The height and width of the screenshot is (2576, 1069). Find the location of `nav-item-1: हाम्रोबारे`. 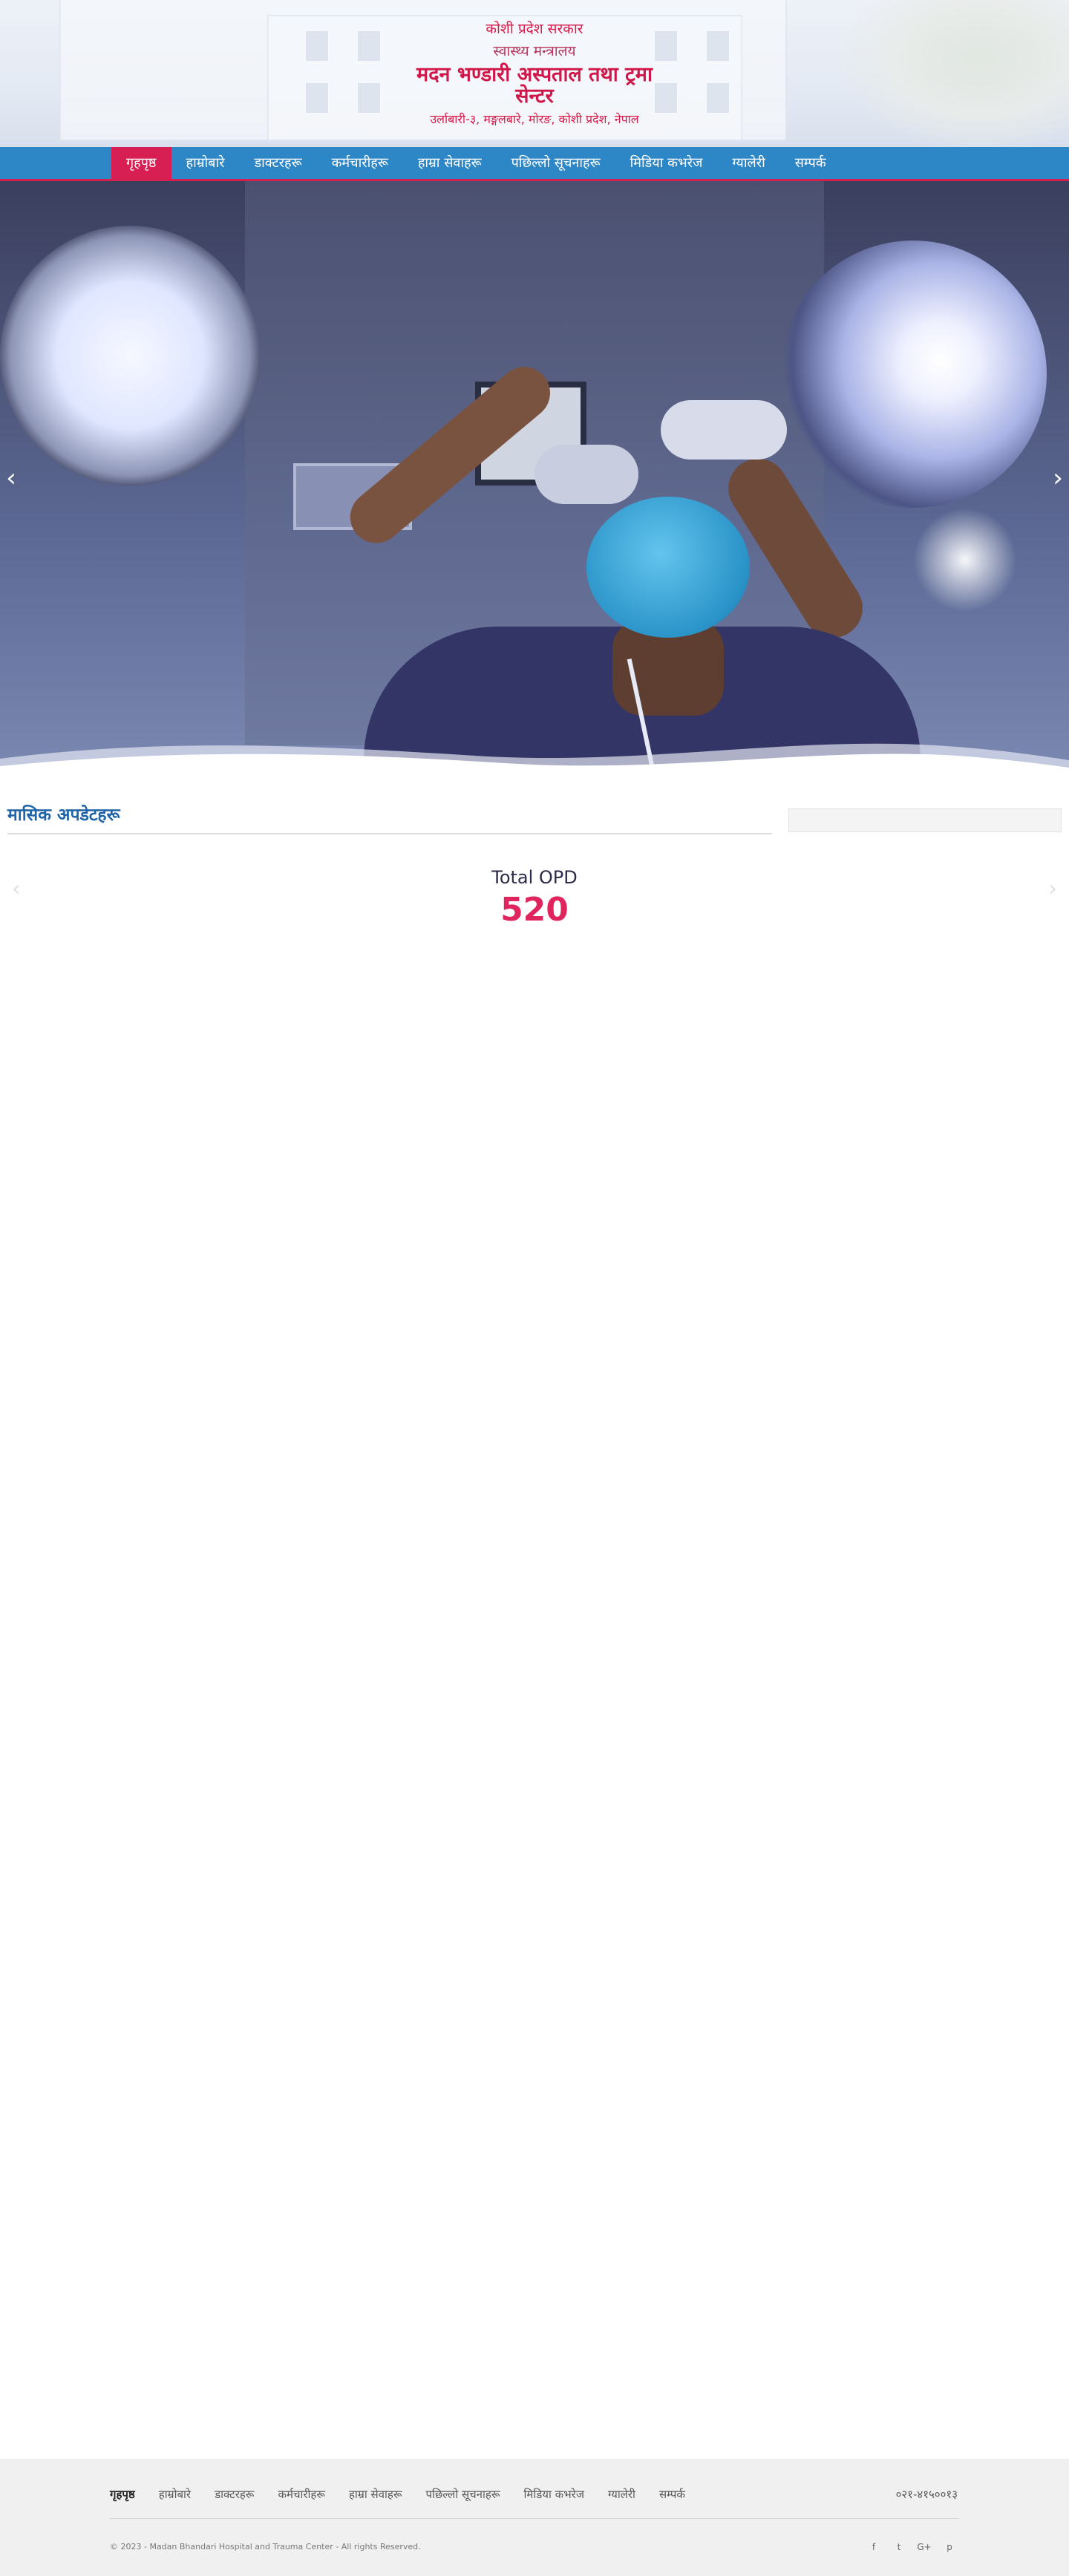

nav-item-1: हाम्रोबारे is located at coordinates (206, 163).